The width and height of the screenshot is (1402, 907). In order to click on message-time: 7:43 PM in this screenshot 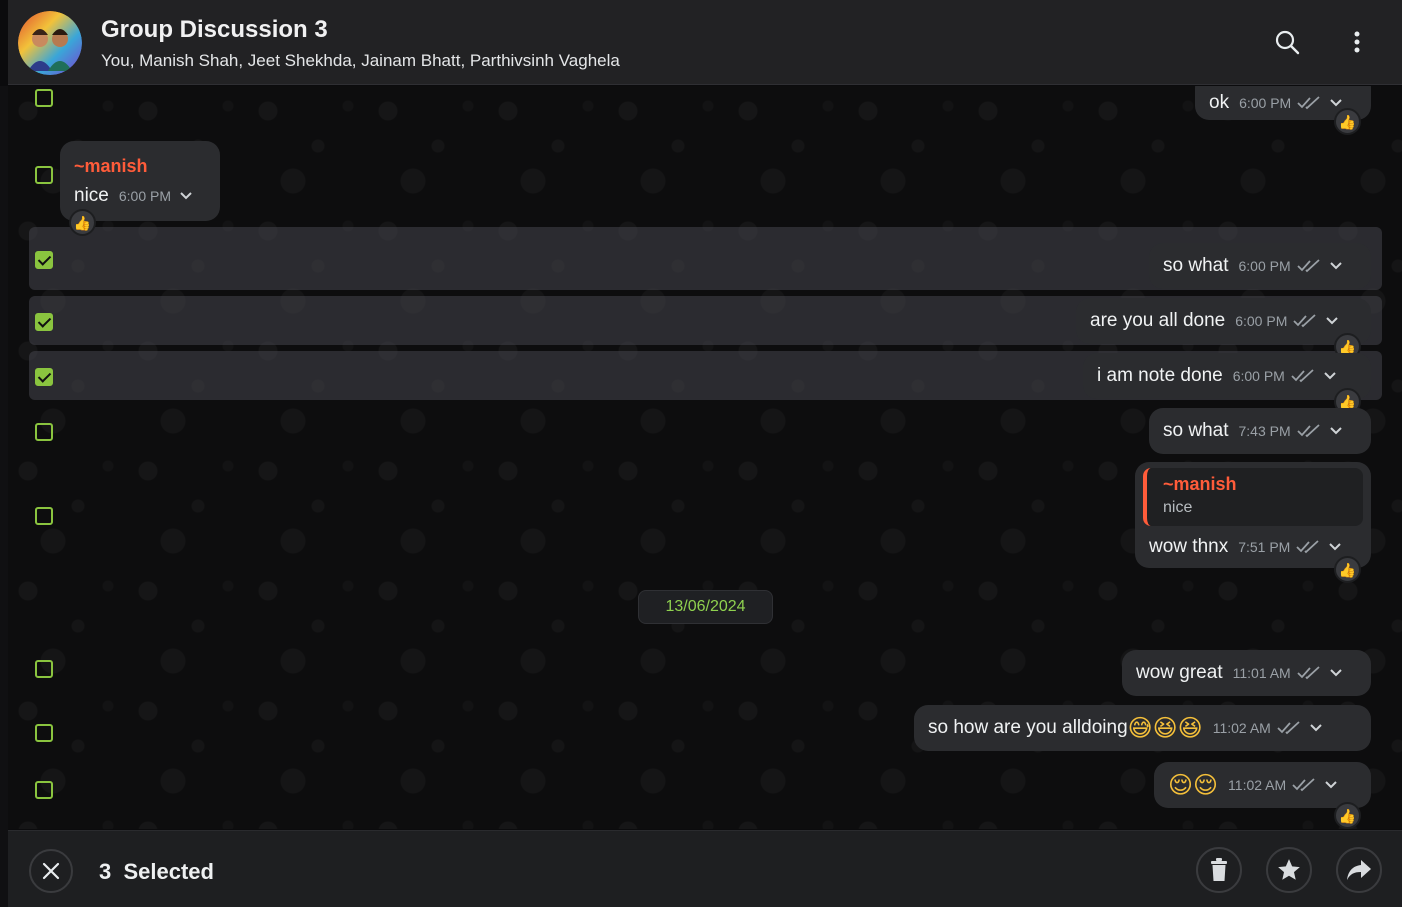, I will do `click(1264, 431)`.